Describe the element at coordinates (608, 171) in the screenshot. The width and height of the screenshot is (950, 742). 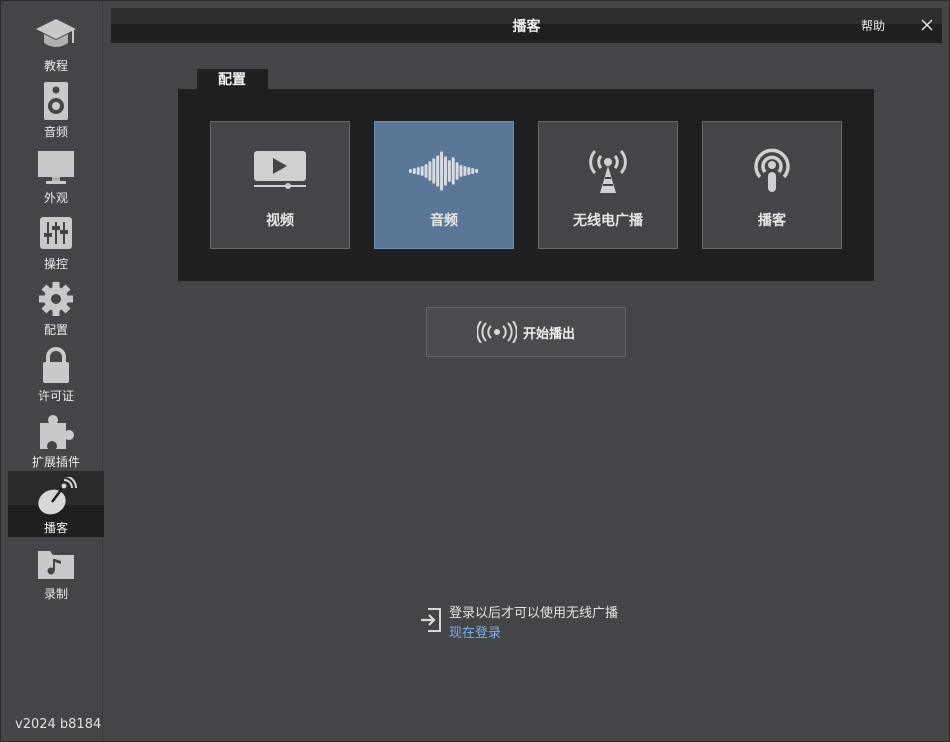
I see `radio-tower-icon` at that location.